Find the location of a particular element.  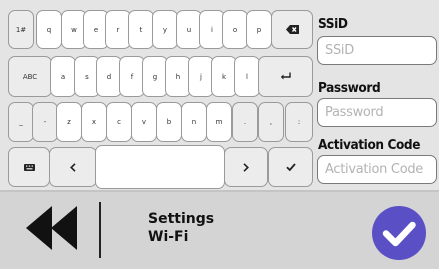

key-y: y is located at coordinates (165, 29).